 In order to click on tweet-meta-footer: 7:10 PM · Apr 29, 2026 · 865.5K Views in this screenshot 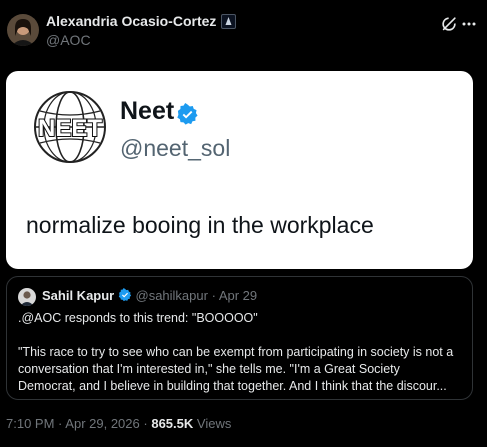, I will do `click(118, 423)`.